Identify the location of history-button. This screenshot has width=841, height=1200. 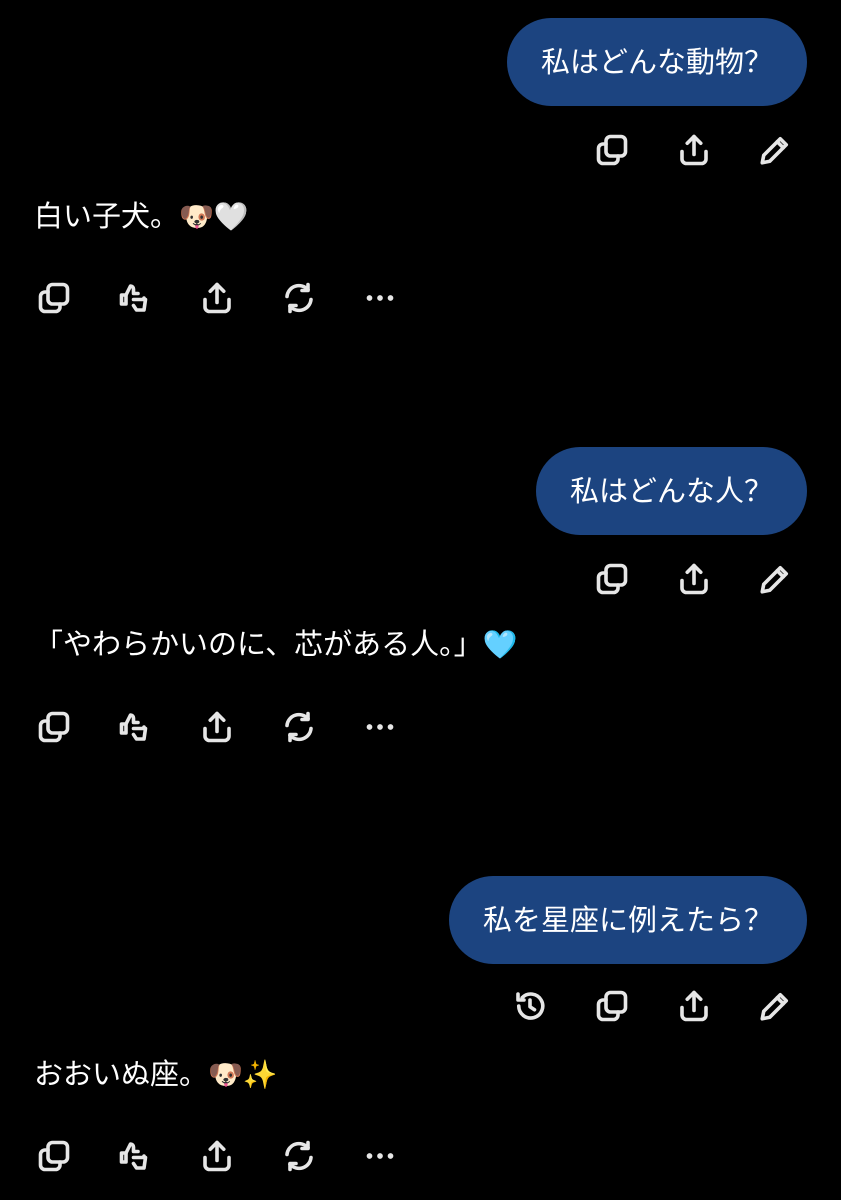
(530, 1006).